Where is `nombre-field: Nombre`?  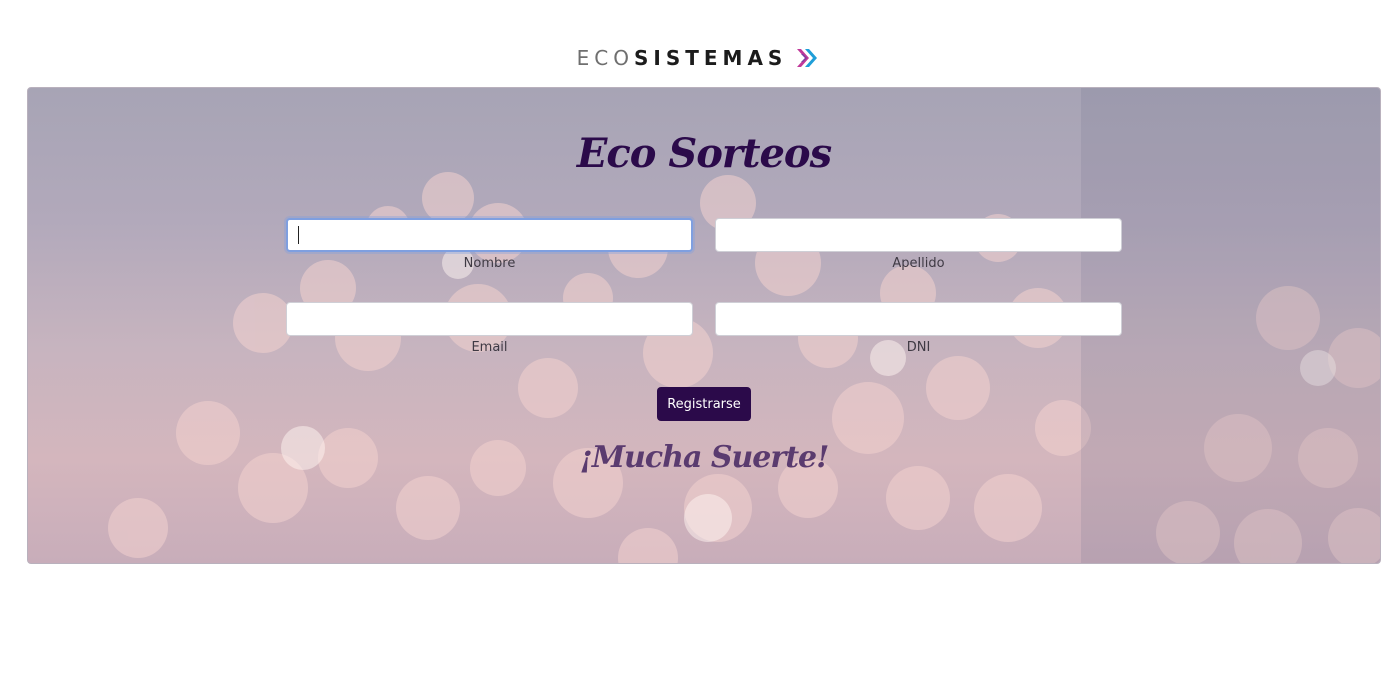 nombre-field: Nombre is located at coordinates (489, 244).